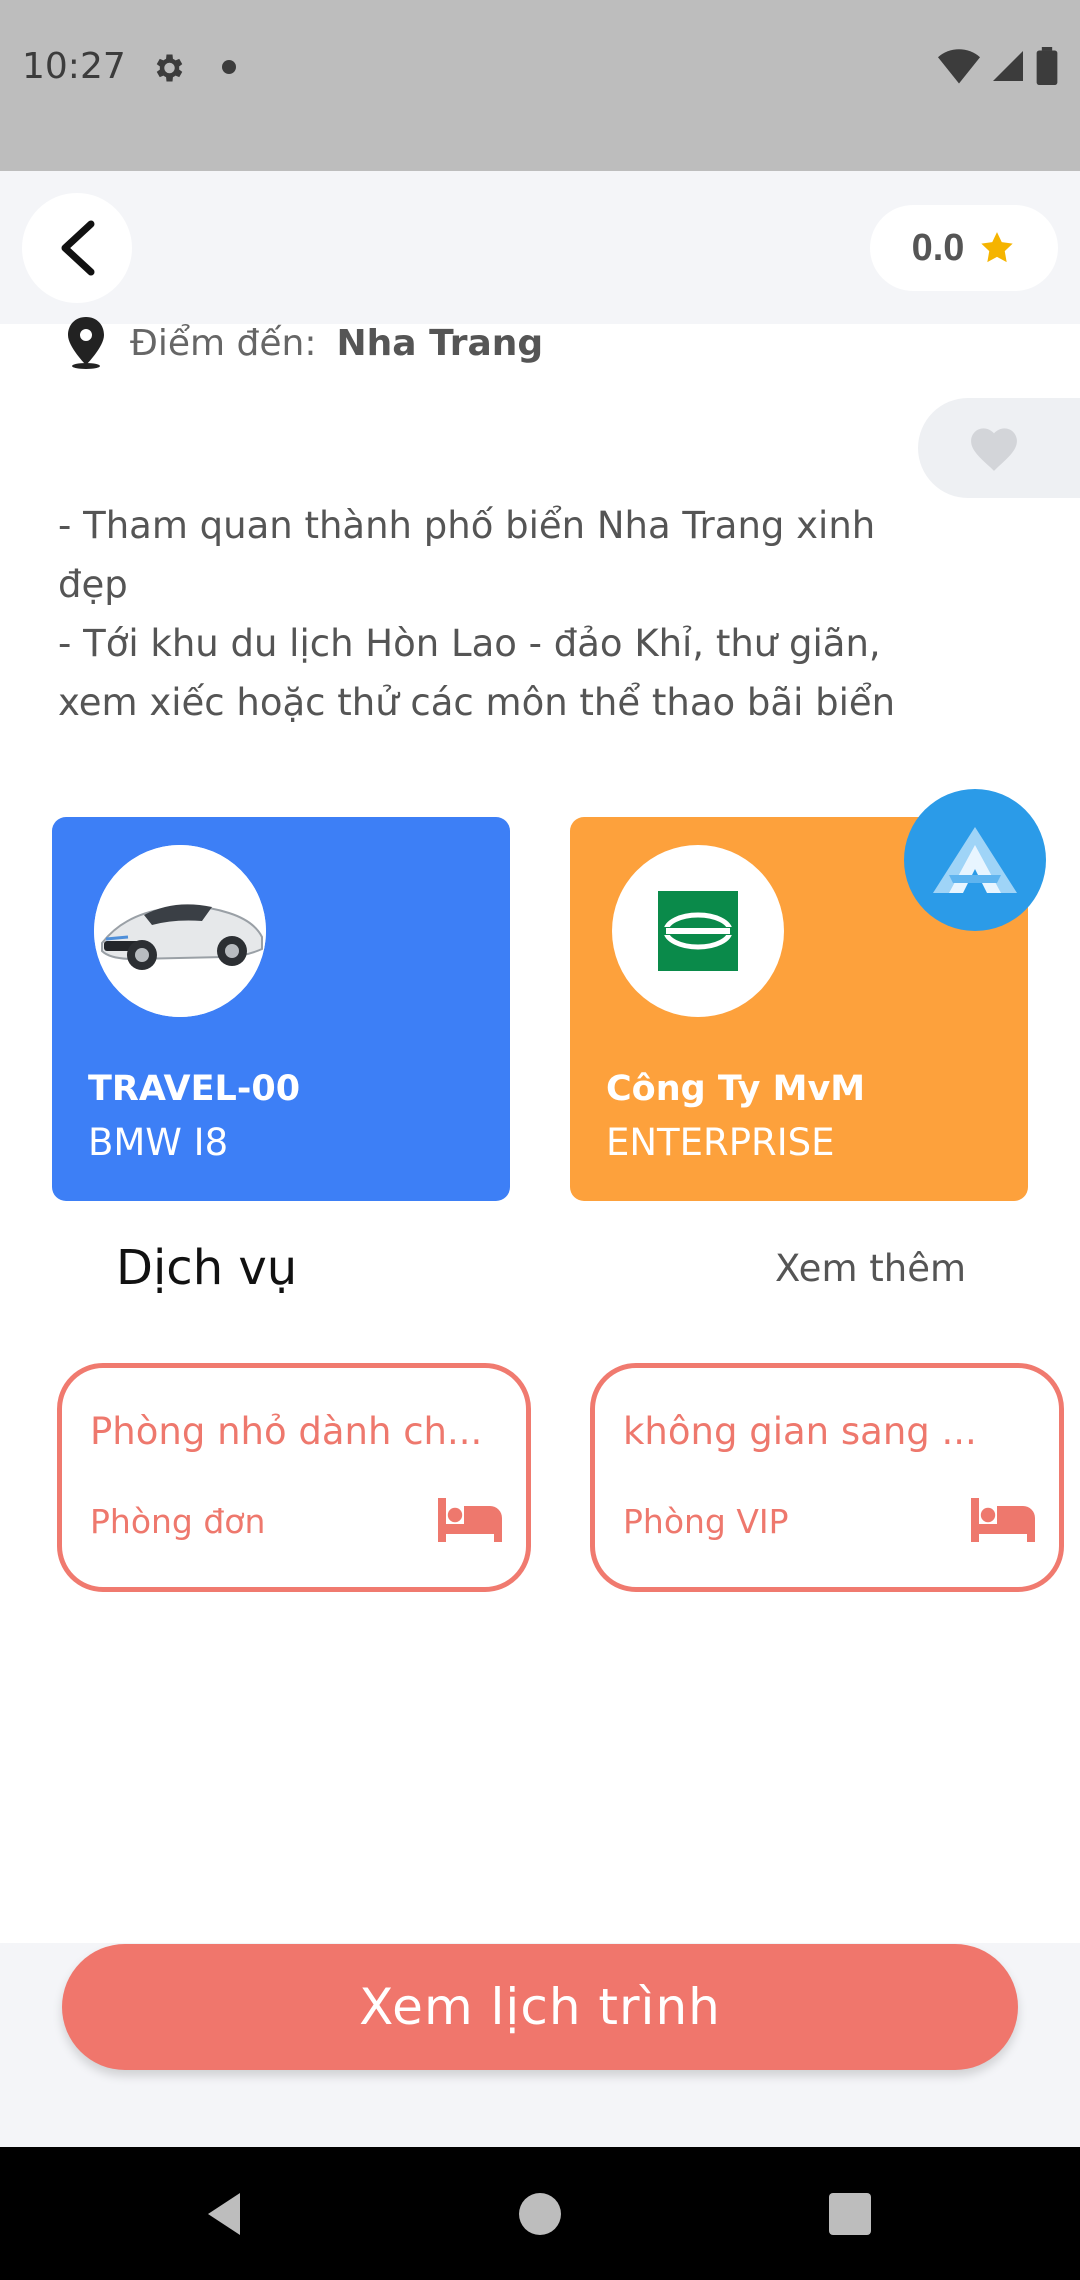  Describe the element at coordinates (86, 343) in the screenshot. I see `location-pin-icon` at that location.